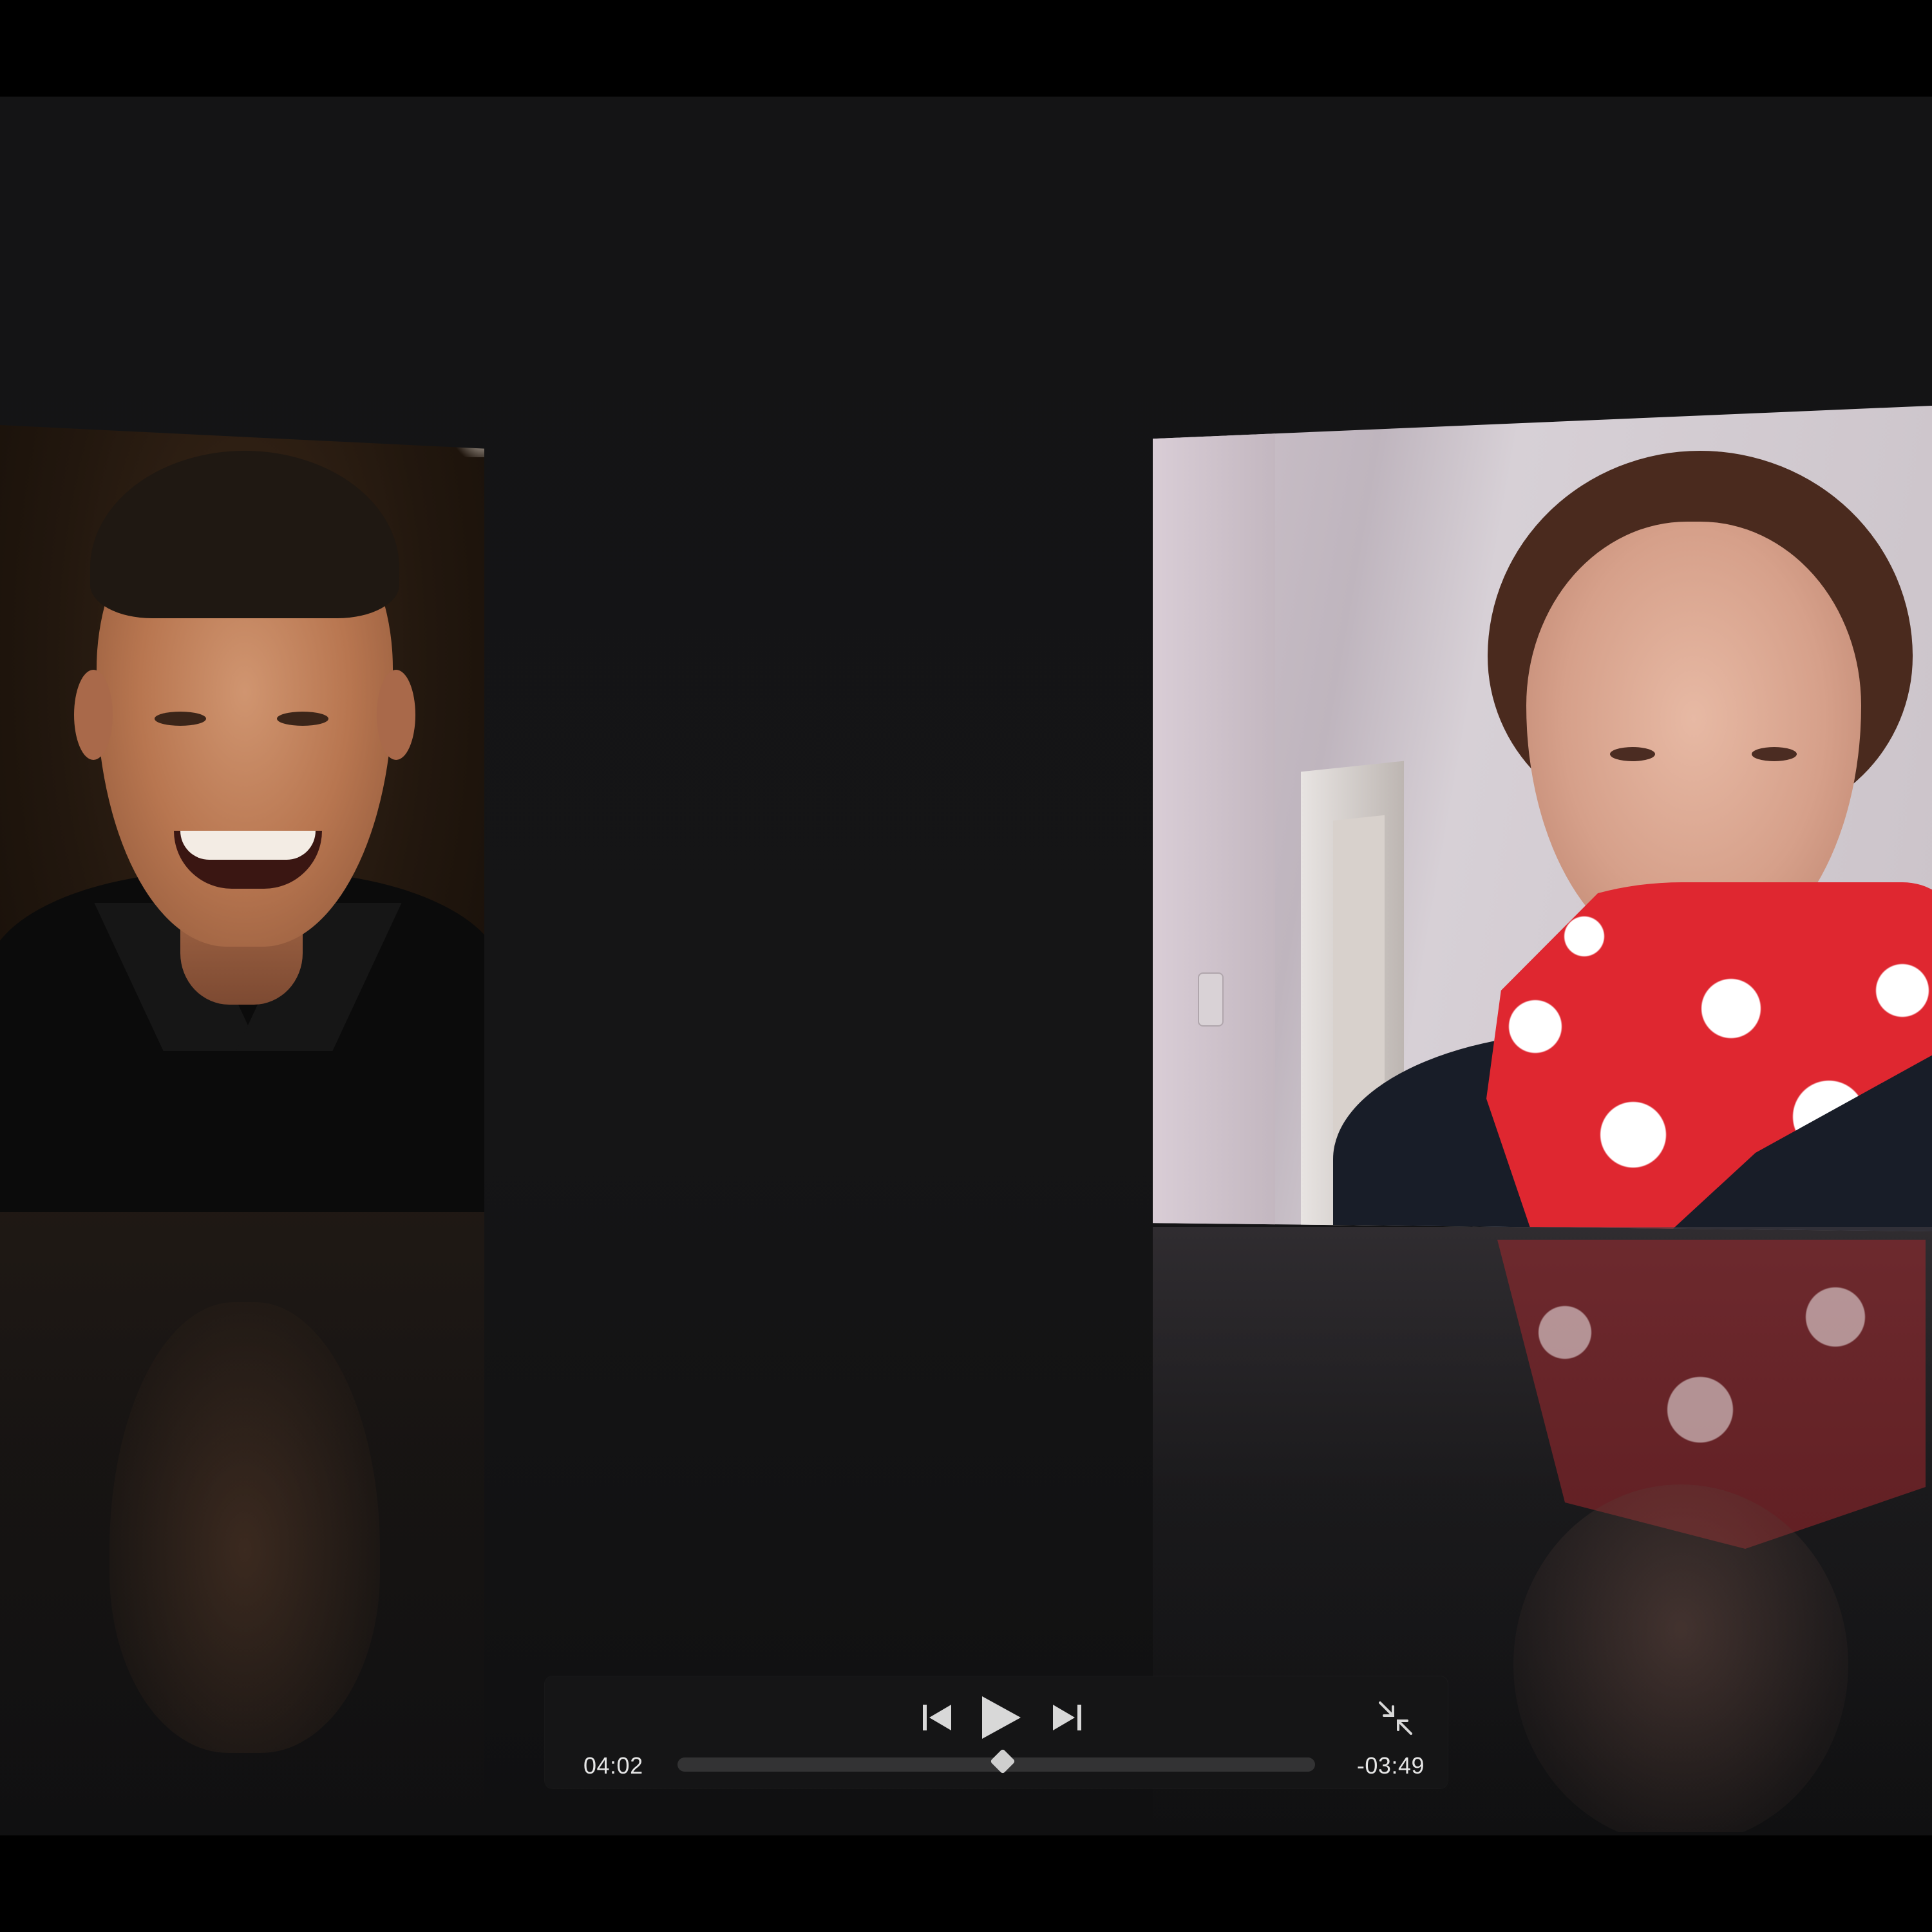 The image size is (1932, 1932). What do you see at coordinates (93, 715) in the screenshot?
I see `ear-left` at bounding box center [93, 715].